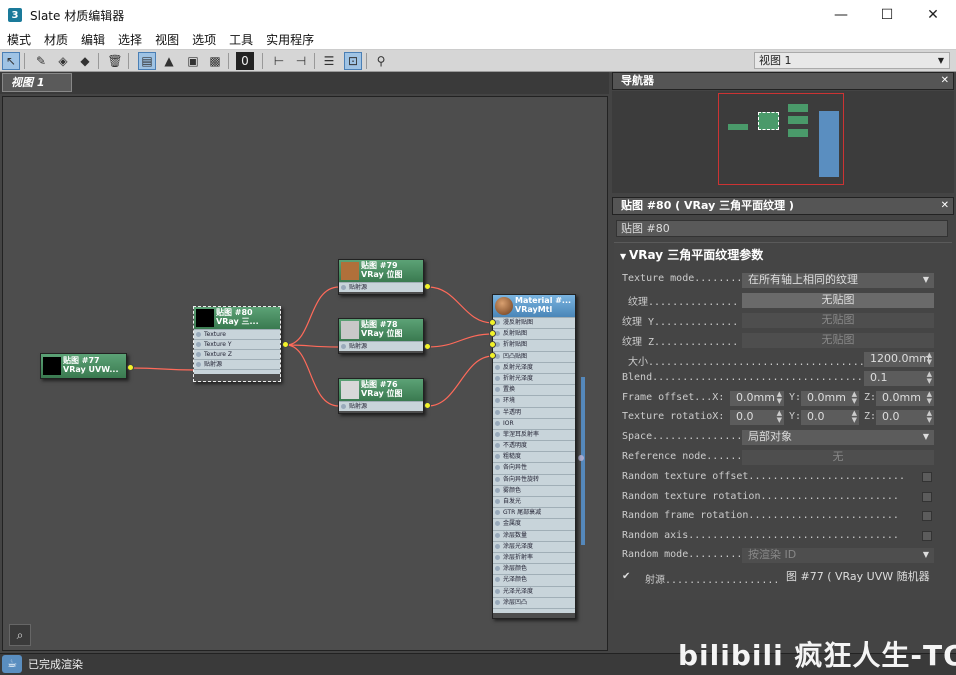 This screenshot has width=956, height=675. I want to click on blend-spinner: 0.1 ▲ ▼, so click(899, 378).